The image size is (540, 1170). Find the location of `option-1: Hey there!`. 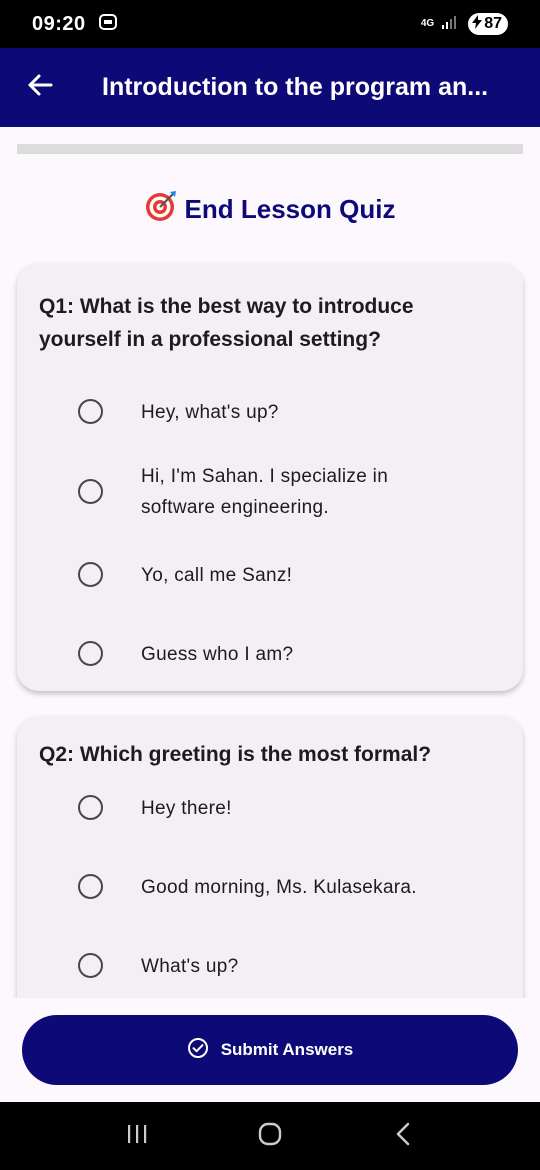

option-1: Hey there! is located at coordinates (270, 808).